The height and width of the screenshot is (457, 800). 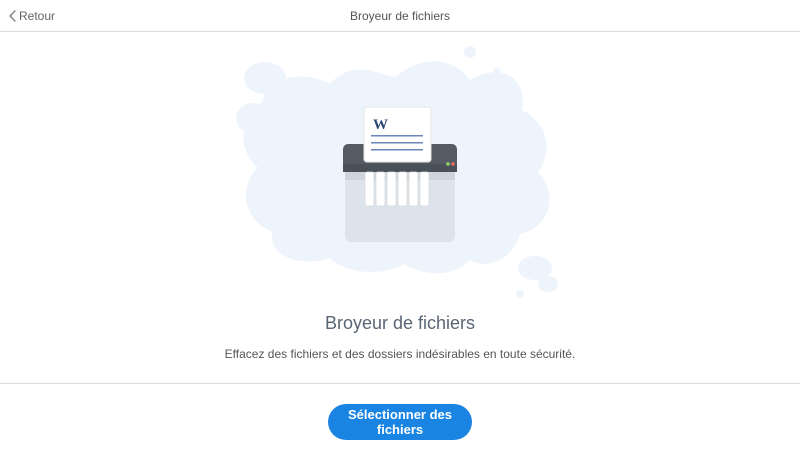 I want to click on top-bar: Retour Broyeur de fichiers, so click(x=400, y=16).